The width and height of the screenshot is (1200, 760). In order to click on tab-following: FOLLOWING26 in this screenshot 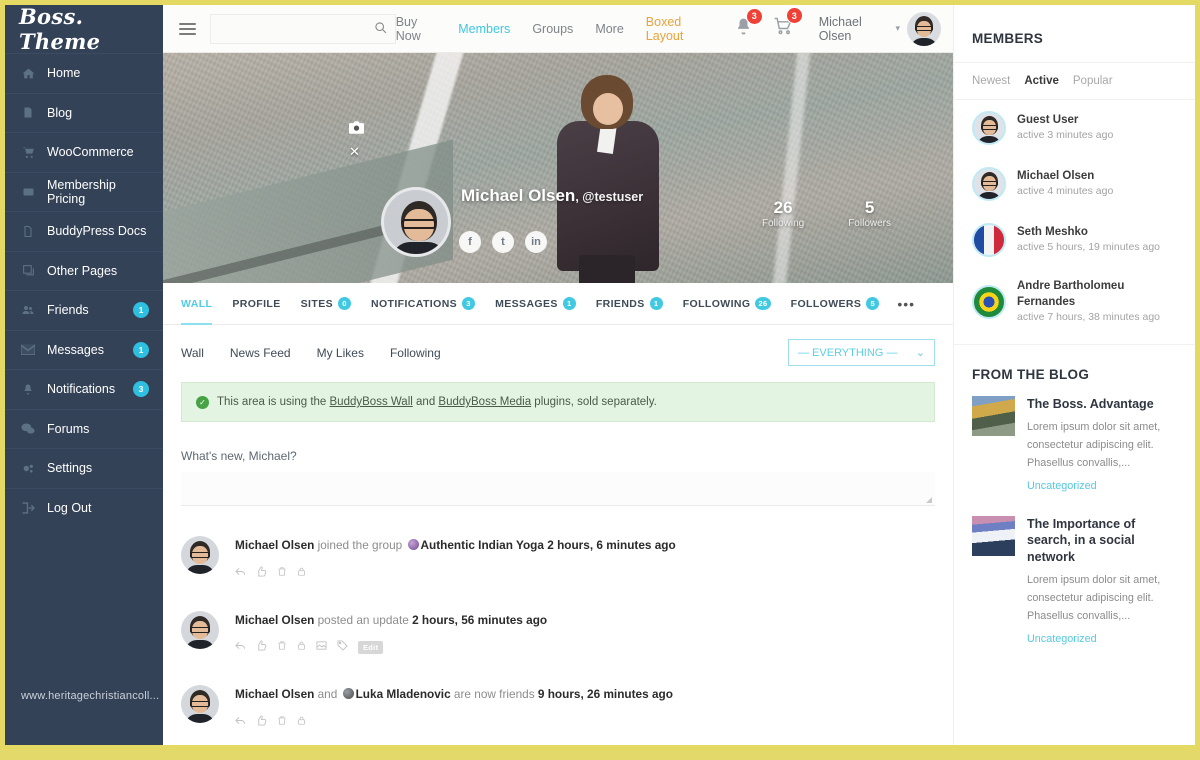, I will do `click(727, 303)`.